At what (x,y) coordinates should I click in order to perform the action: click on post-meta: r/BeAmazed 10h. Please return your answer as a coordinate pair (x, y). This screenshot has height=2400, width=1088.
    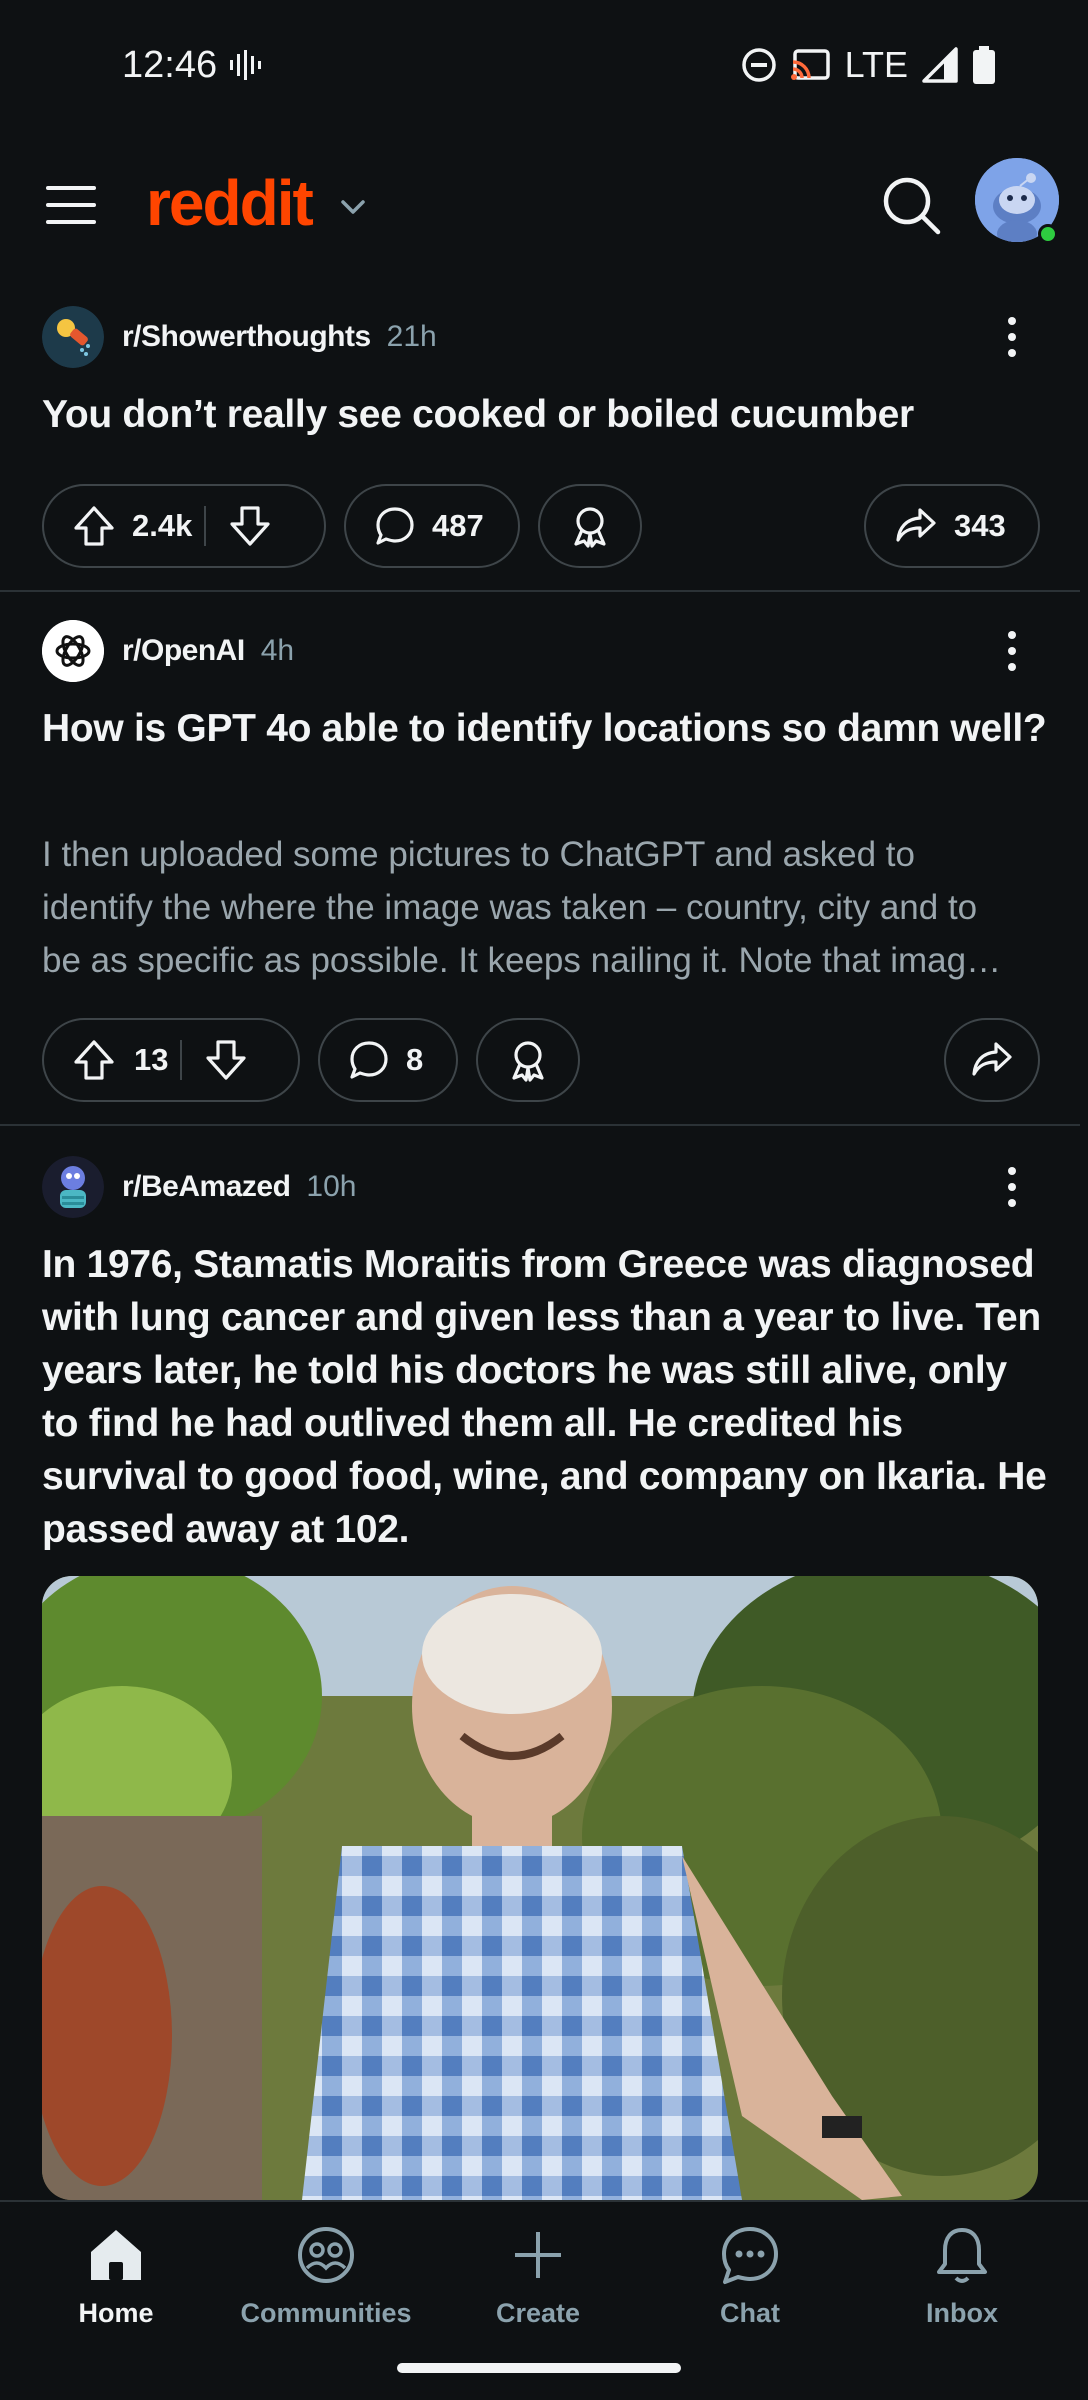
    Looking at the image, I should click on (199, 1187).